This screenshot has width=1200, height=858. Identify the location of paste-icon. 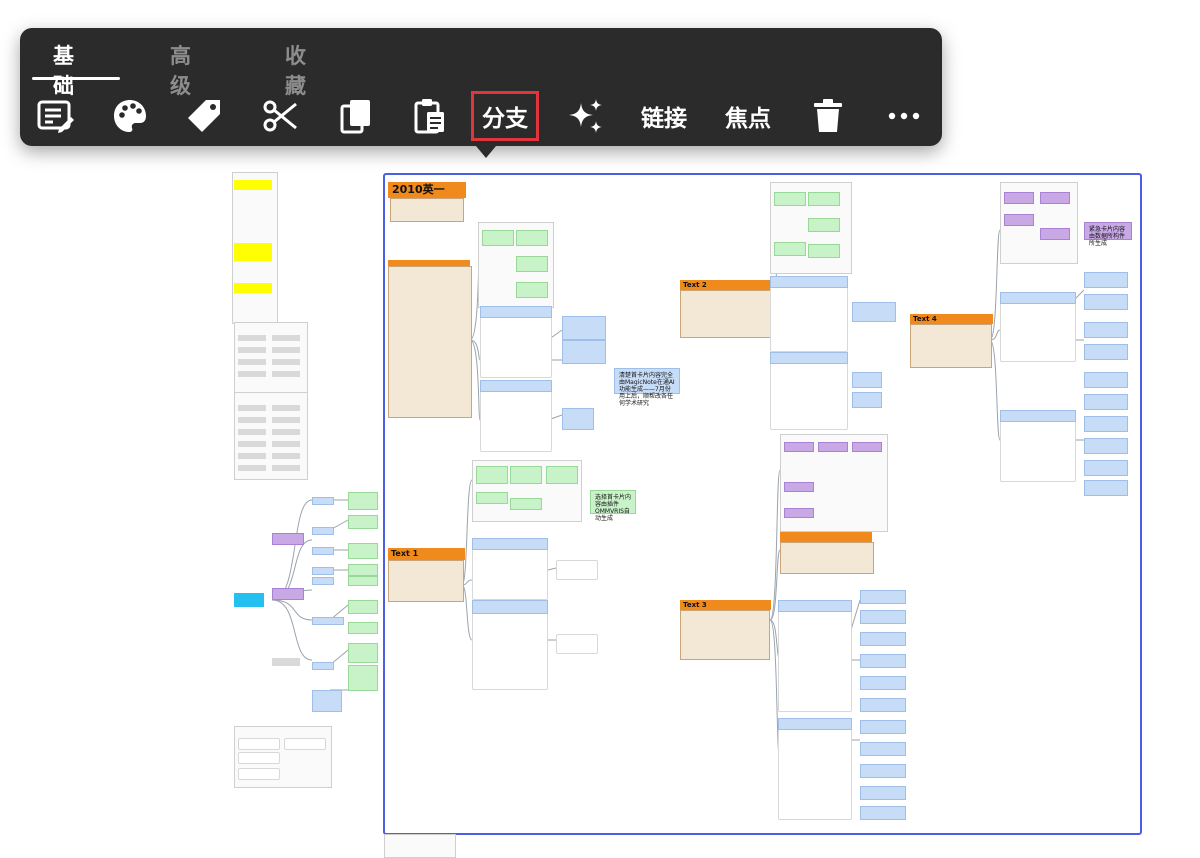
(429, 116).